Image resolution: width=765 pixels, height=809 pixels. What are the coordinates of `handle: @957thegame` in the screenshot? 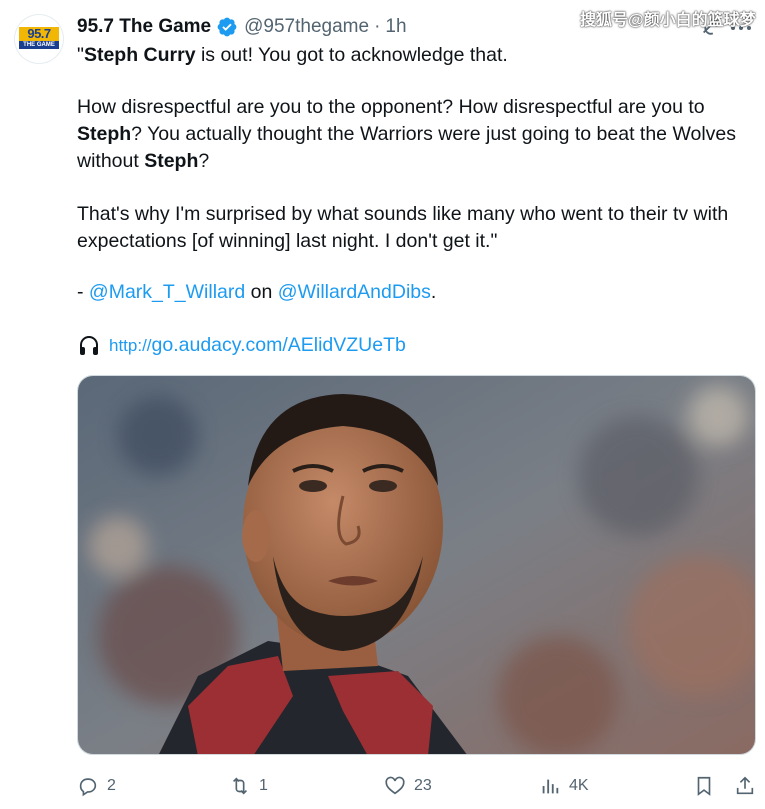 It's located at (306, 27).